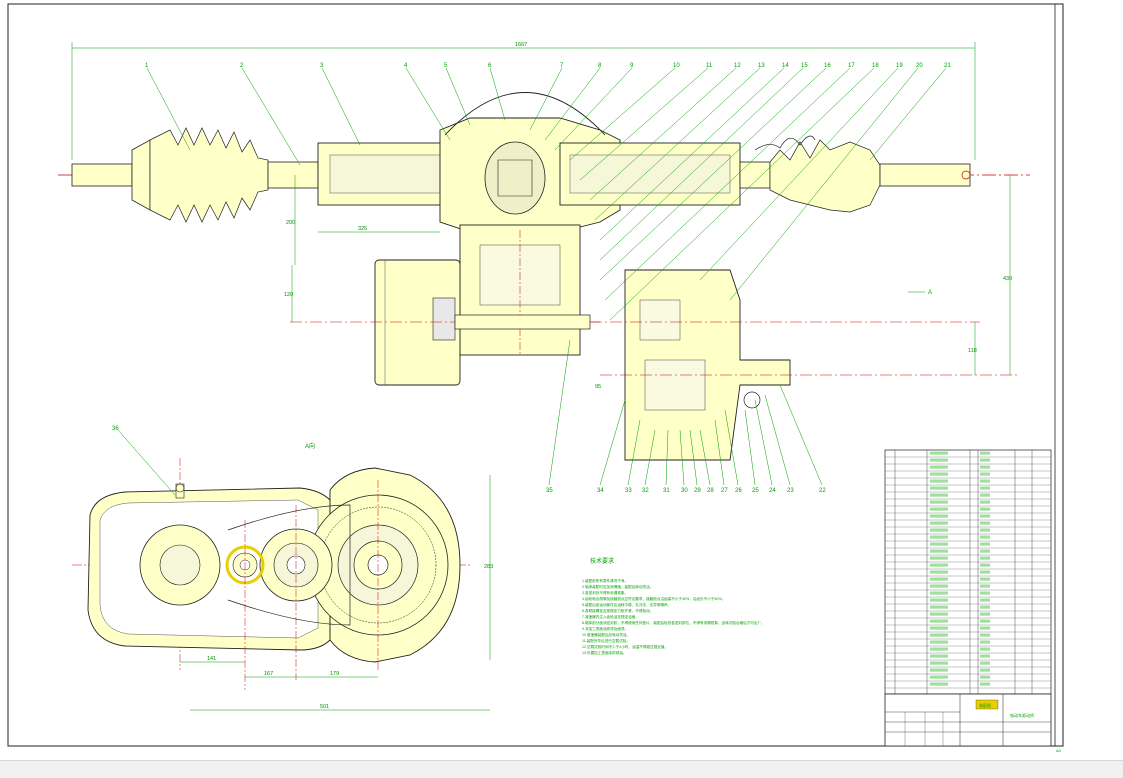 The height and width of the screenshot is (778, 1123). Describe the element at coordinates (947, 66) in the screenshot. I see `top-callout-21: 21` at that location.